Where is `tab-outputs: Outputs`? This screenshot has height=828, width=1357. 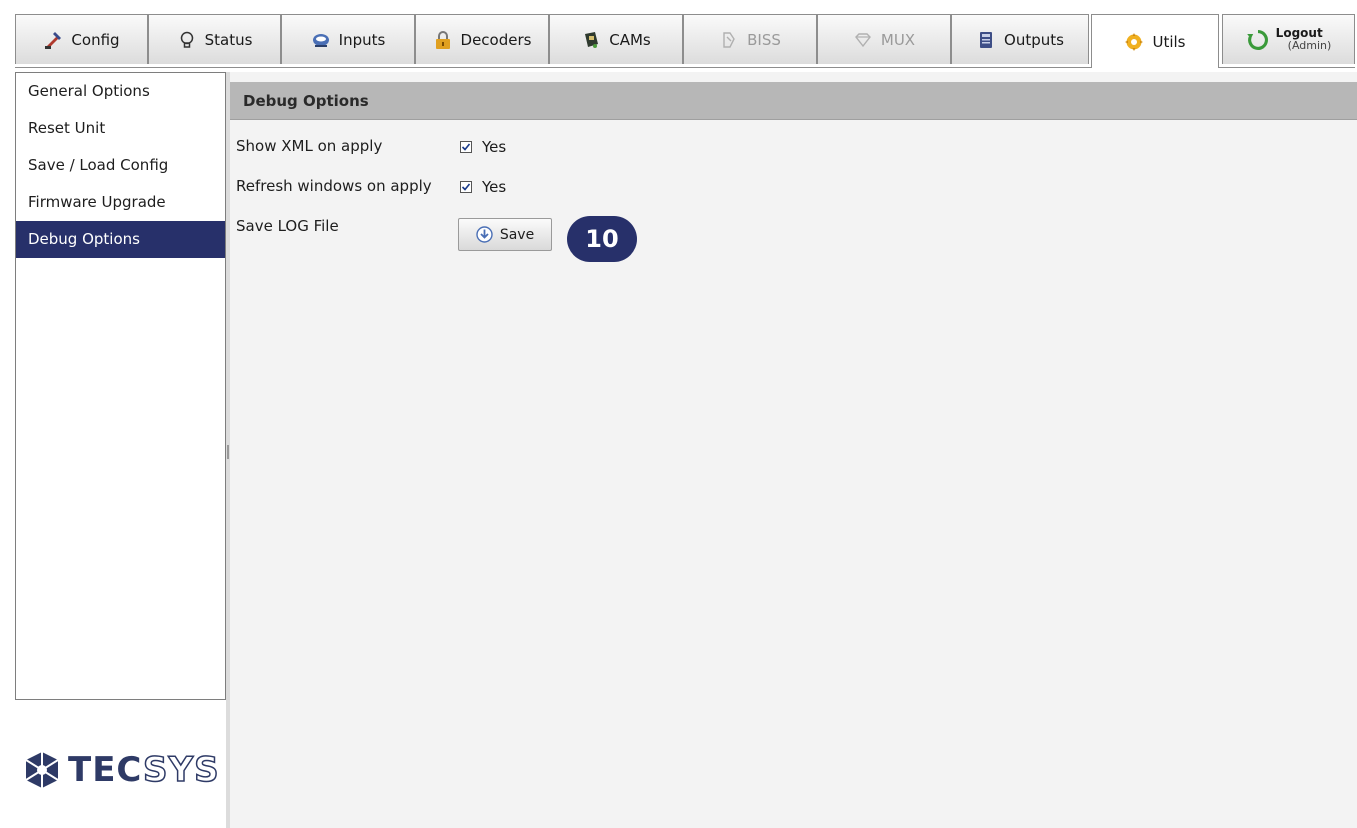 tab-outputs: Outputs is located at coordinates (1020, 39).